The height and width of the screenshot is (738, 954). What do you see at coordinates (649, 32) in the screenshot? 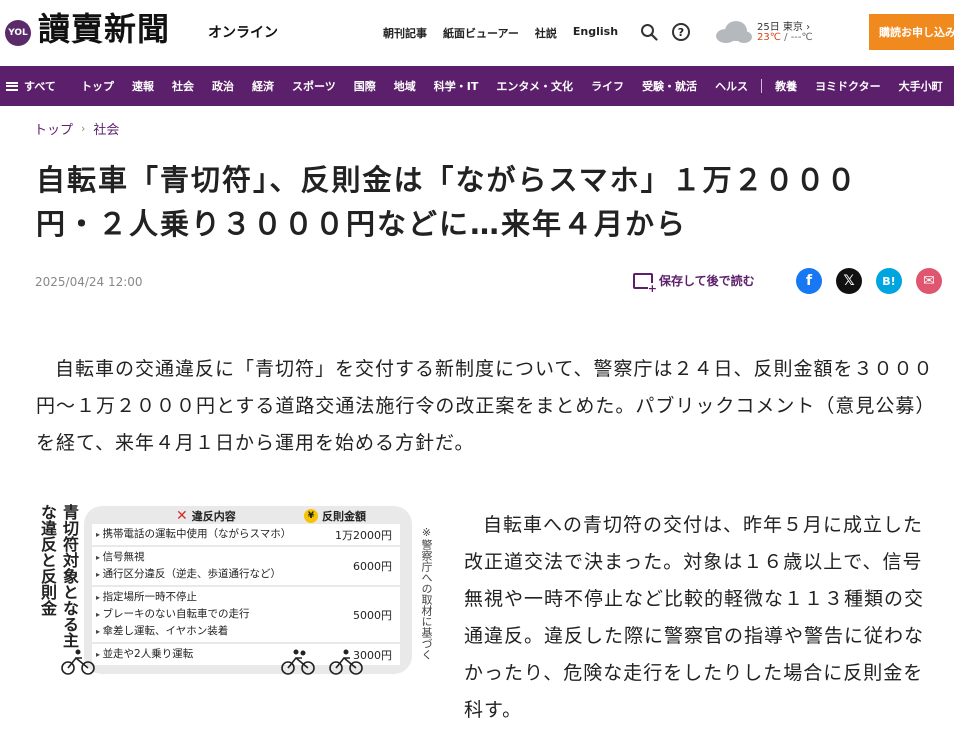
I see `search-icon` at bounding box center [649, 32].